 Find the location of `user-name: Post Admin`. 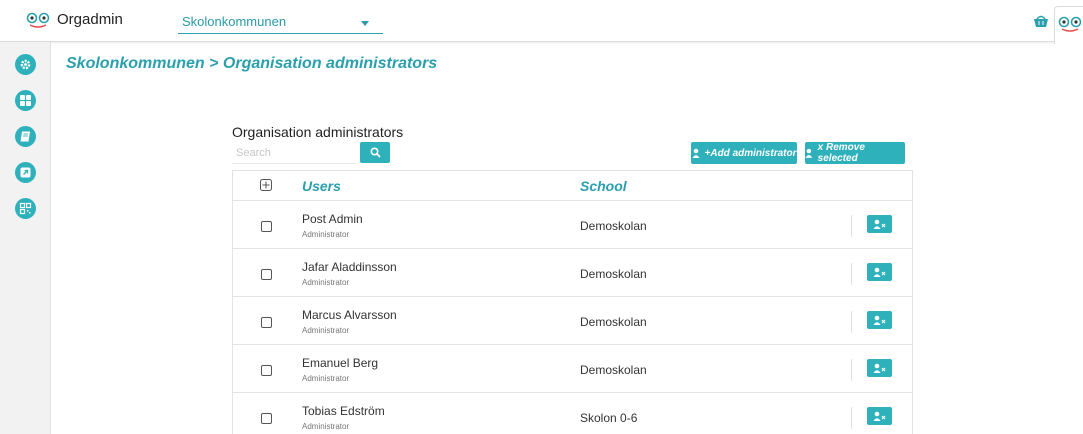

user-name: Post Admin is located at coordinates (332, 219).